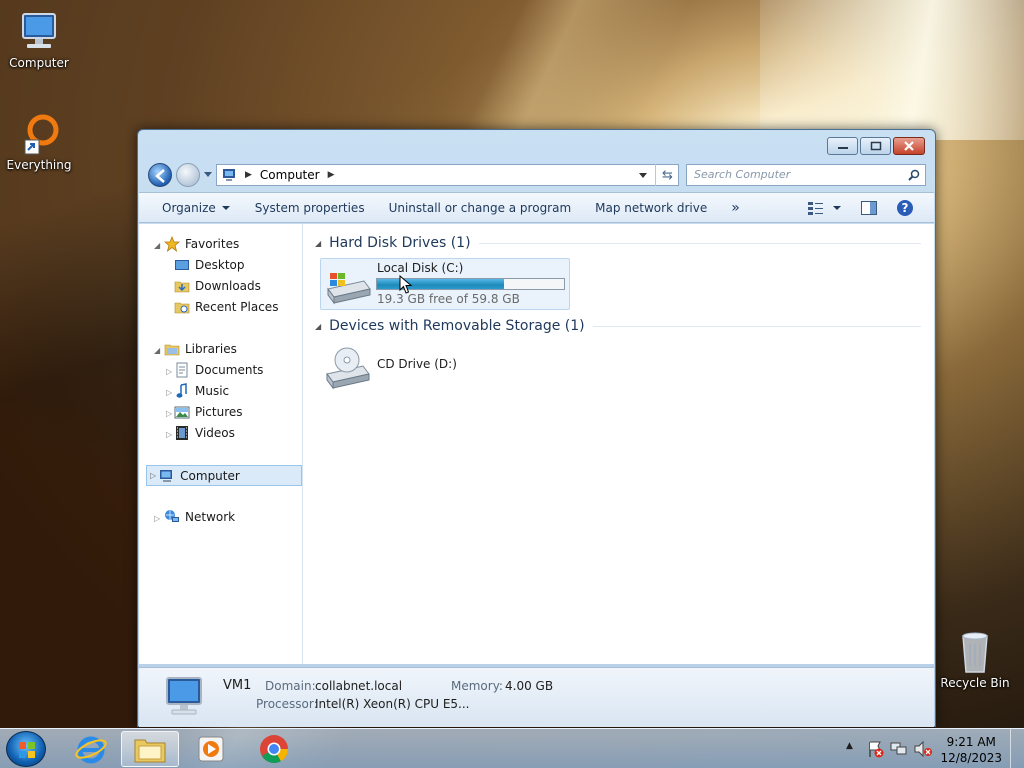  What do you see at coordinates (182, 308) in the screenshot?
I see `recent-places-icon` at bounding box center [182, 308].